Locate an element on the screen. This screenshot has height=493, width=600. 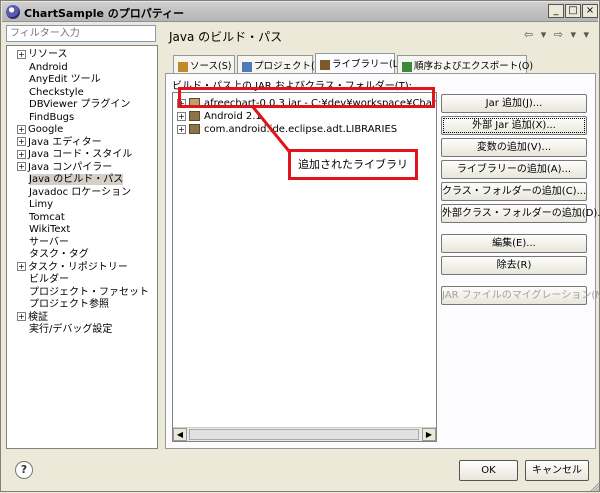
help-icon: ? is located at coordinates (24, 470).